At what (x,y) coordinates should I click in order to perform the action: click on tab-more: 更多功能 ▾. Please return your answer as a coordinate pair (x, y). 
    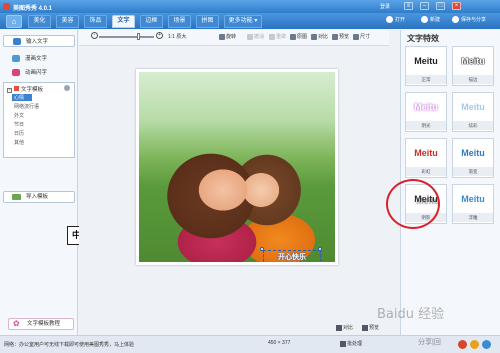
    Looking at the image, I should click on (243, 21).